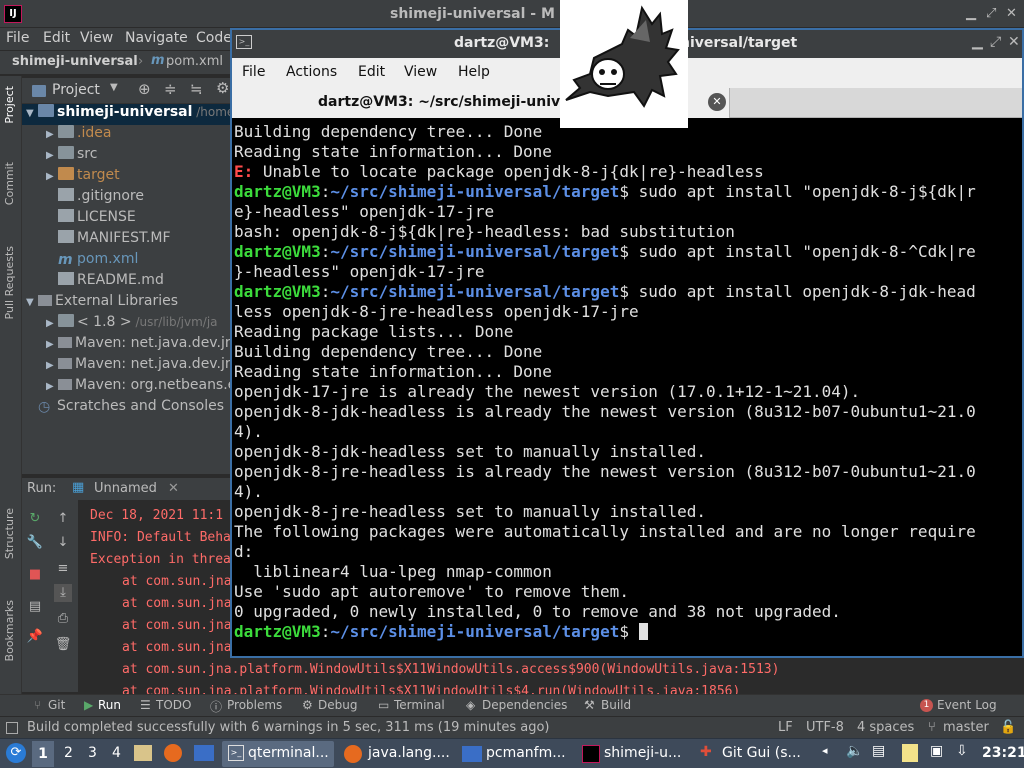  I want to click on down-arrow-icon: ↓, so click(63, 543).